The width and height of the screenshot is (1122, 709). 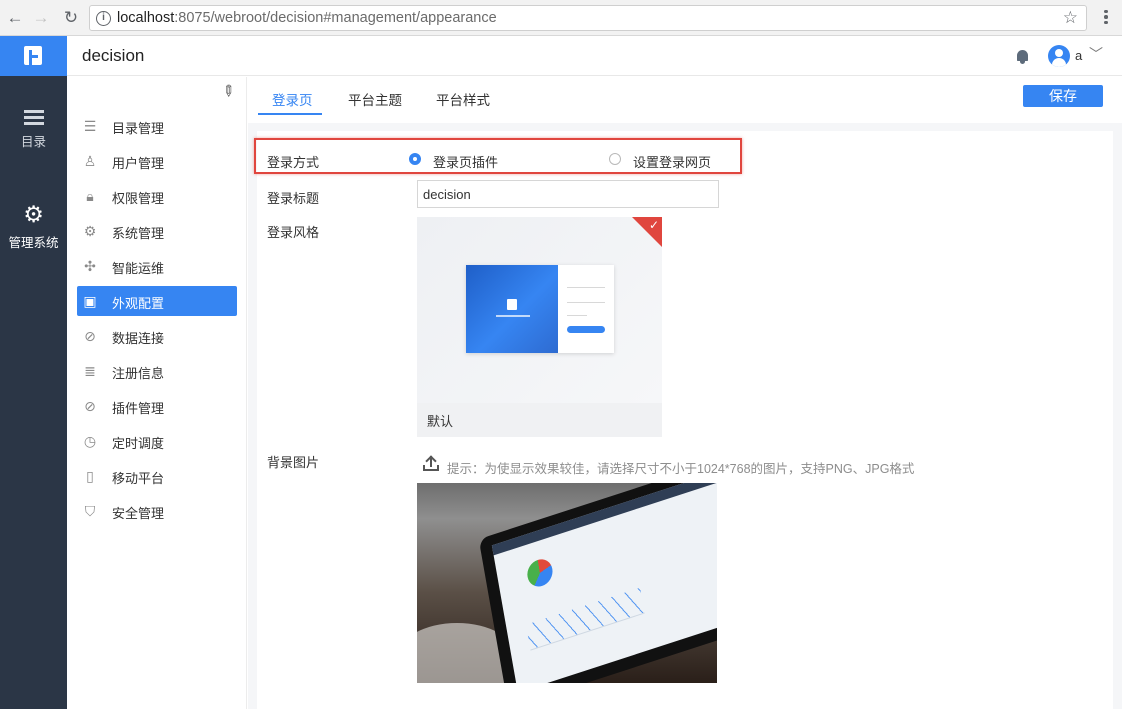 What do you see at coordinates (103, 18) in the screenshot?
I see `info-icon: i` at bounding box center [103, 18].